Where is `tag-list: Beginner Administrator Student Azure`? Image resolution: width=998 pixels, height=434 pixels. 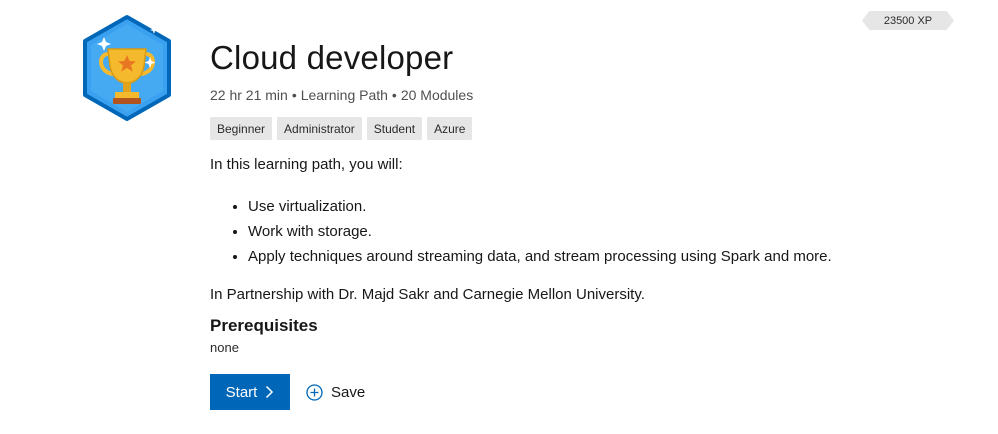
tag-list: Beginner Administrator Student Azure is located at coordinates (590, 128).